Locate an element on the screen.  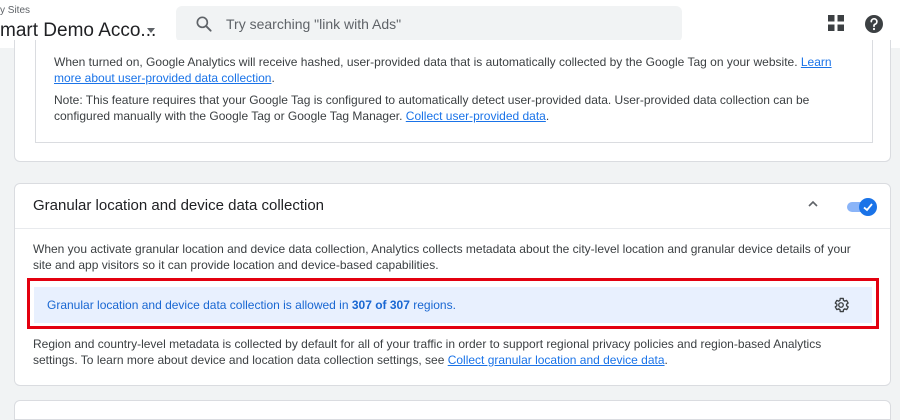
granular-data-toggle is located at coordinates (862, 207).